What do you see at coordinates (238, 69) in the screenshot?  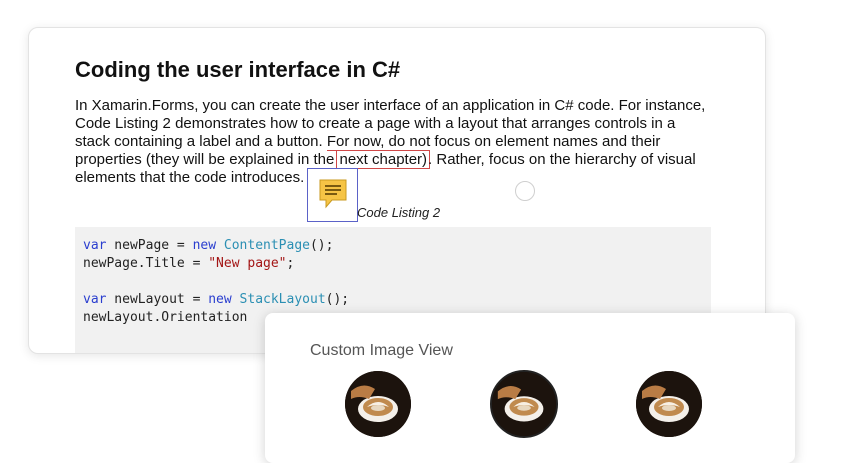 I see `document-title: Coding the user interface in C#` at bounding box center [238, 69].